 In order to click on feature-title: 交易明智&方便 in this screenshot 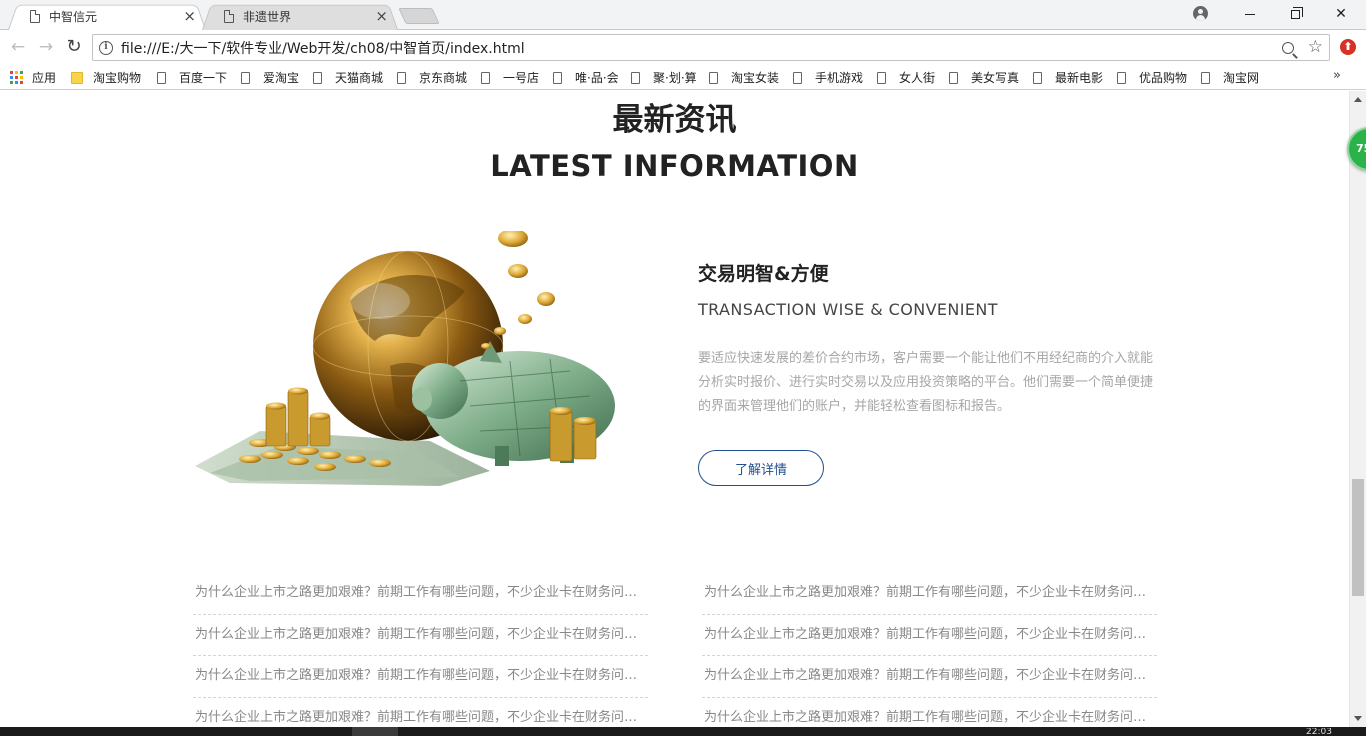, I will do `click(763, 274)`.